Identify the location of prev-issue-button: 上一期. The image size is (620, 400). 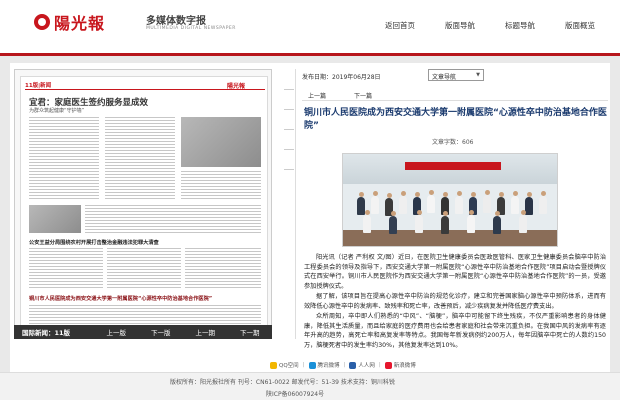
(205, 332).